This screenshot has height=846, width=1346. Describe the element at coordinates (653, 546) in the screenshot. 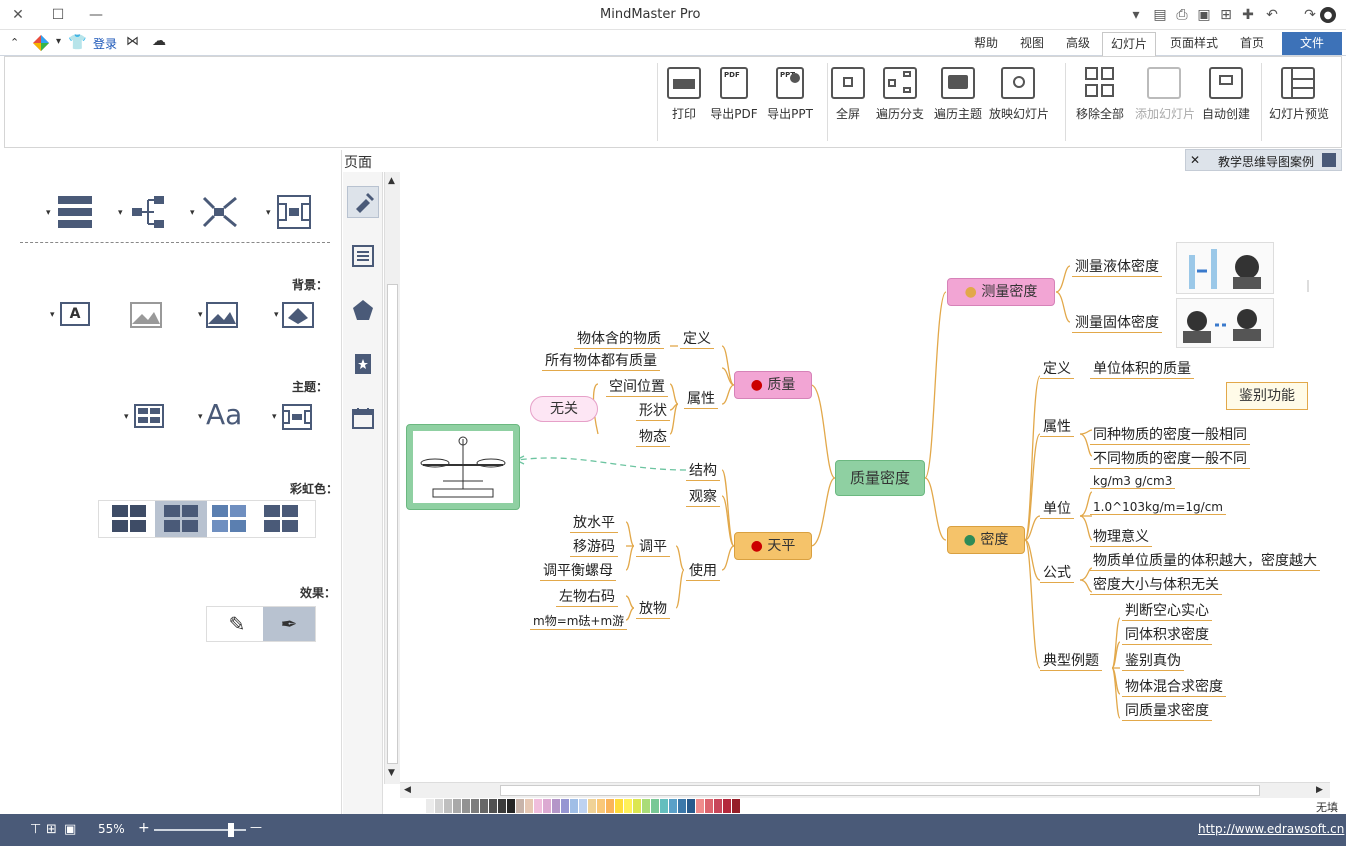

I see `mindmap-node: 调平` at that location.